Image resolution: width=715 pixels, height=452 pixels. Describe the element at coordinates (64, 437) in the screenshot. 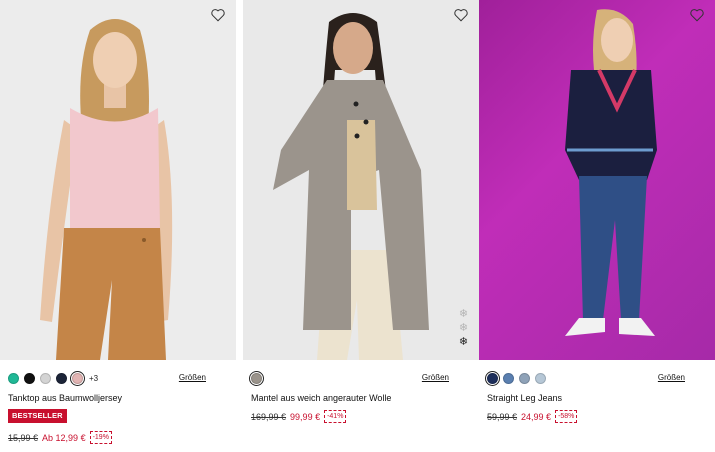

I see `sale-price: Ab 12,99 €` at that location.